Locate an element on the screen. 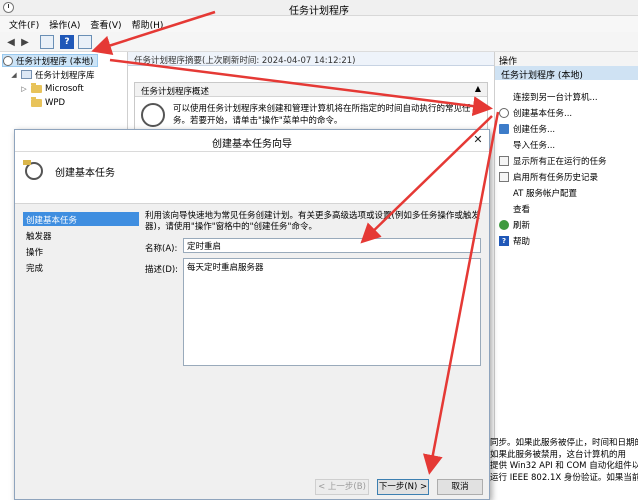  description-label: 描述(D): is located at coordinates (162, 270).